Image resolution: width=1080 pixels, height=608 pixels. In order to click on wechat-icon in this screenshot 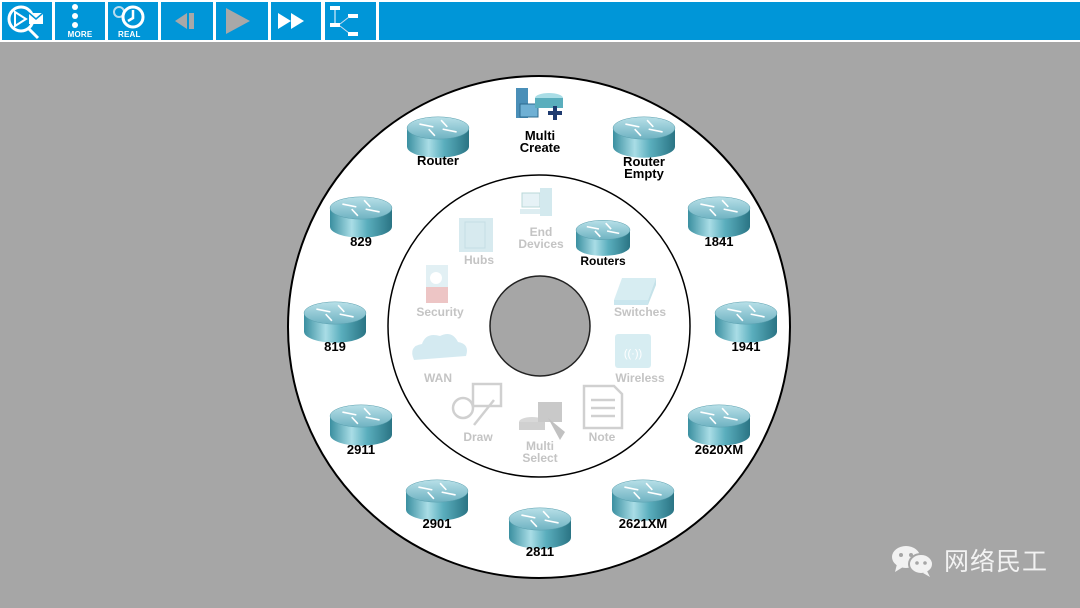, I will do `click(913, 561)`.